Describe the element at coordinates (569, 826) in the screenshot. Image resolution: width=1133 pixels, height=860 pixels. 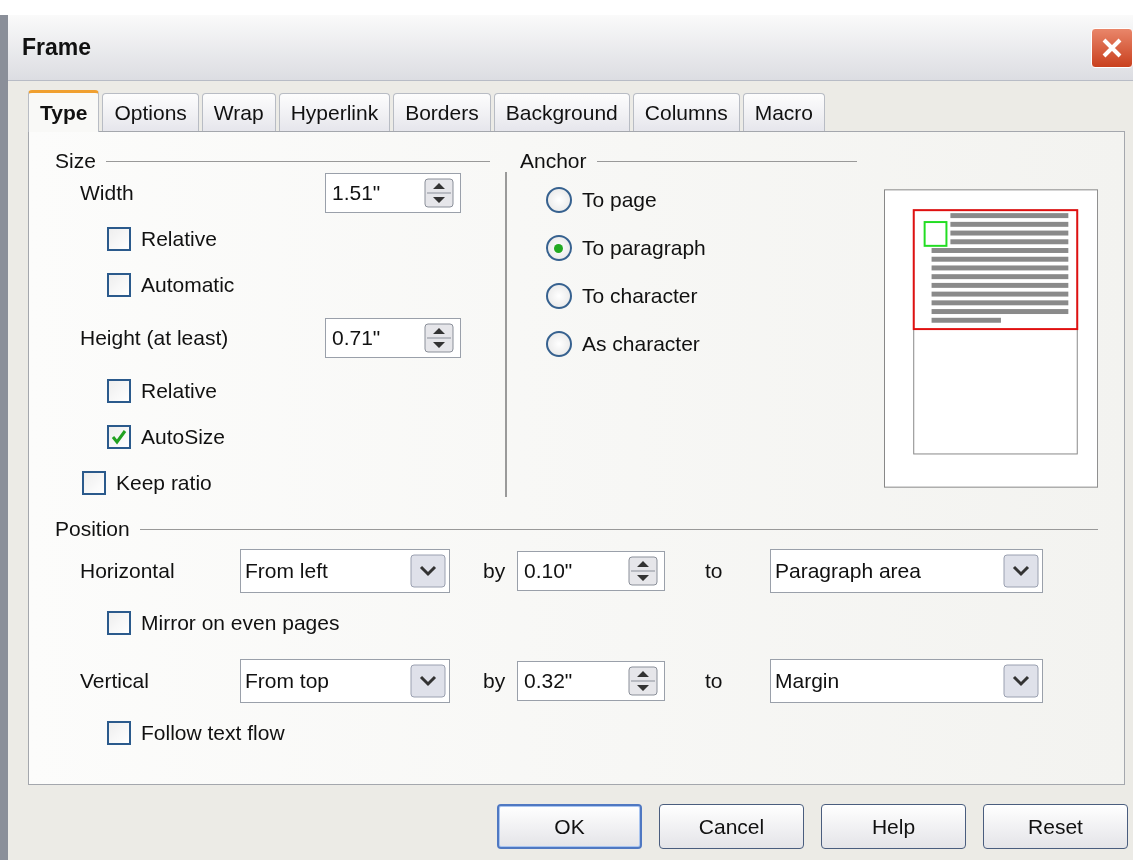
I see `dialog-button: OK` at that location.